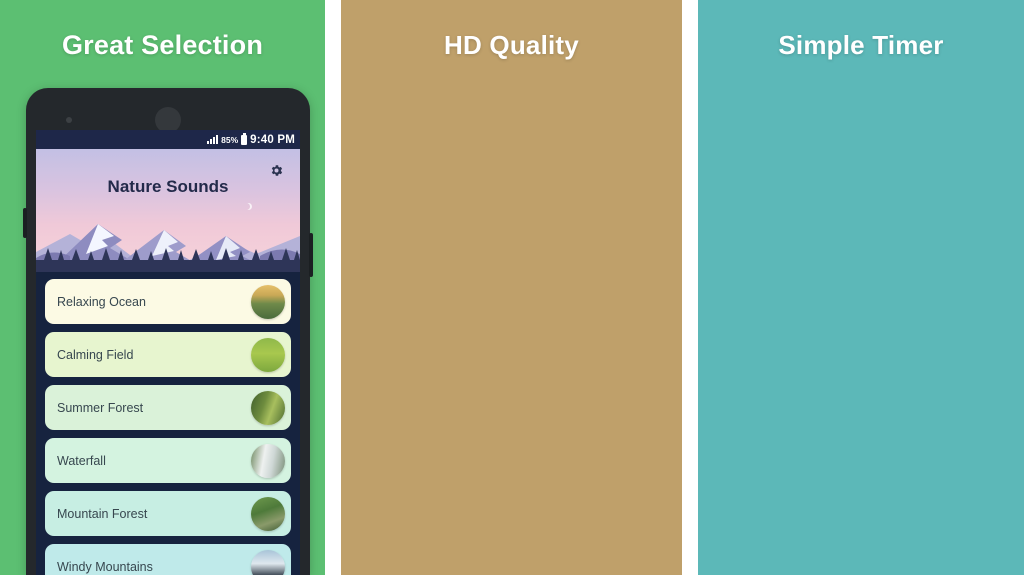 The height and width of the screenshot is (575, 1024). I want to click on status-bar-right: 85% 9:40 PM, so click(251, 139).